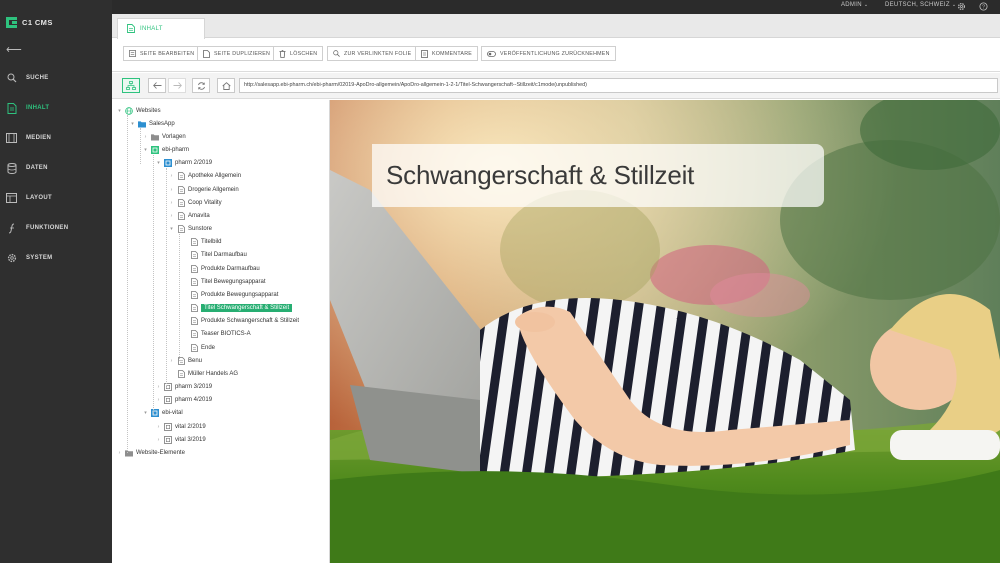 This screenshot has width=1000, height=563. Describe the element at coordinates (205, 176) in the screenshot. I see `tree-node: › Apotheke Allgemein` at that location.